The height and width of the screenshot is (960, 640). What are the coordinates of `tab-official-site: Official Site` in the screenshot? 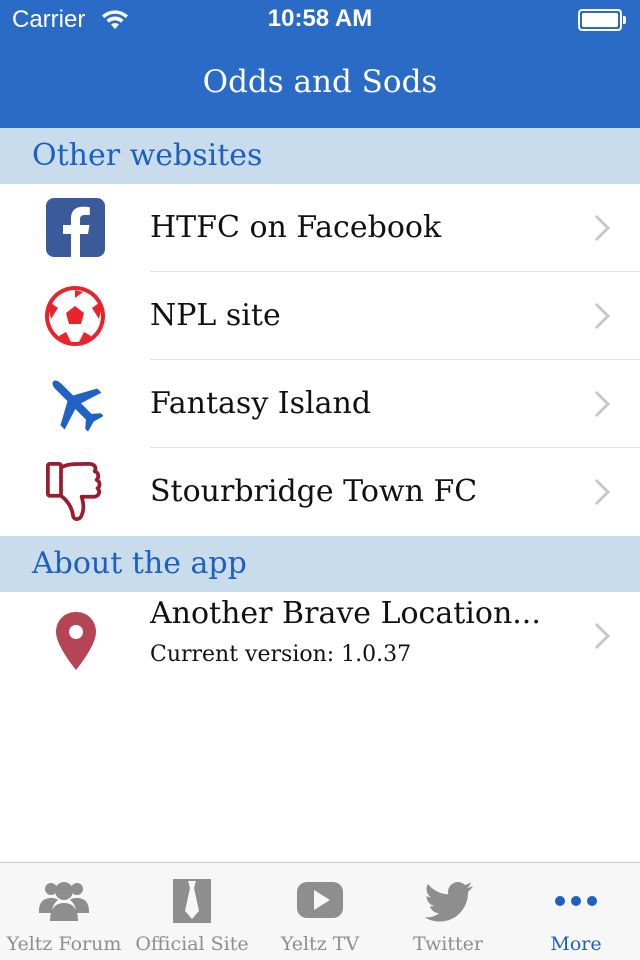 It's located at (192, 911).